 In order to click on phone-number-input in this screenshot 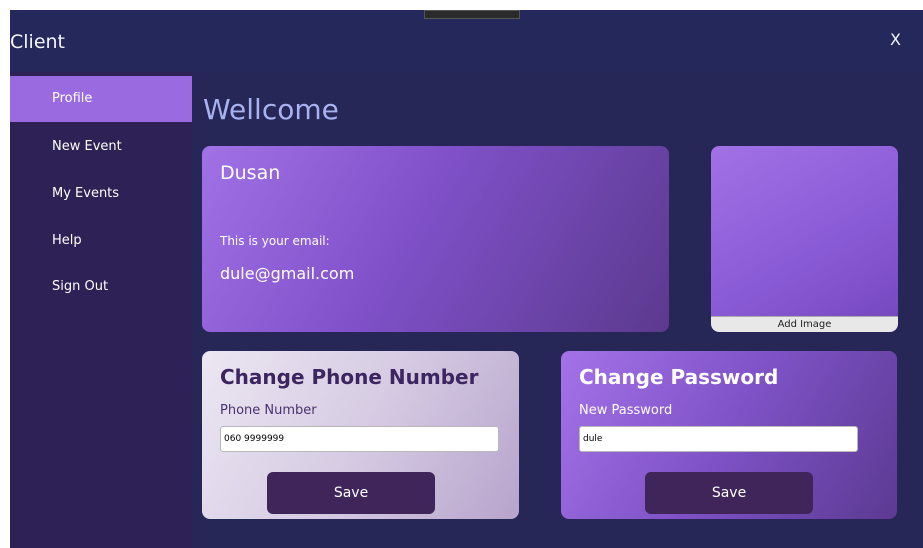, I will do `click(359, 439)`.